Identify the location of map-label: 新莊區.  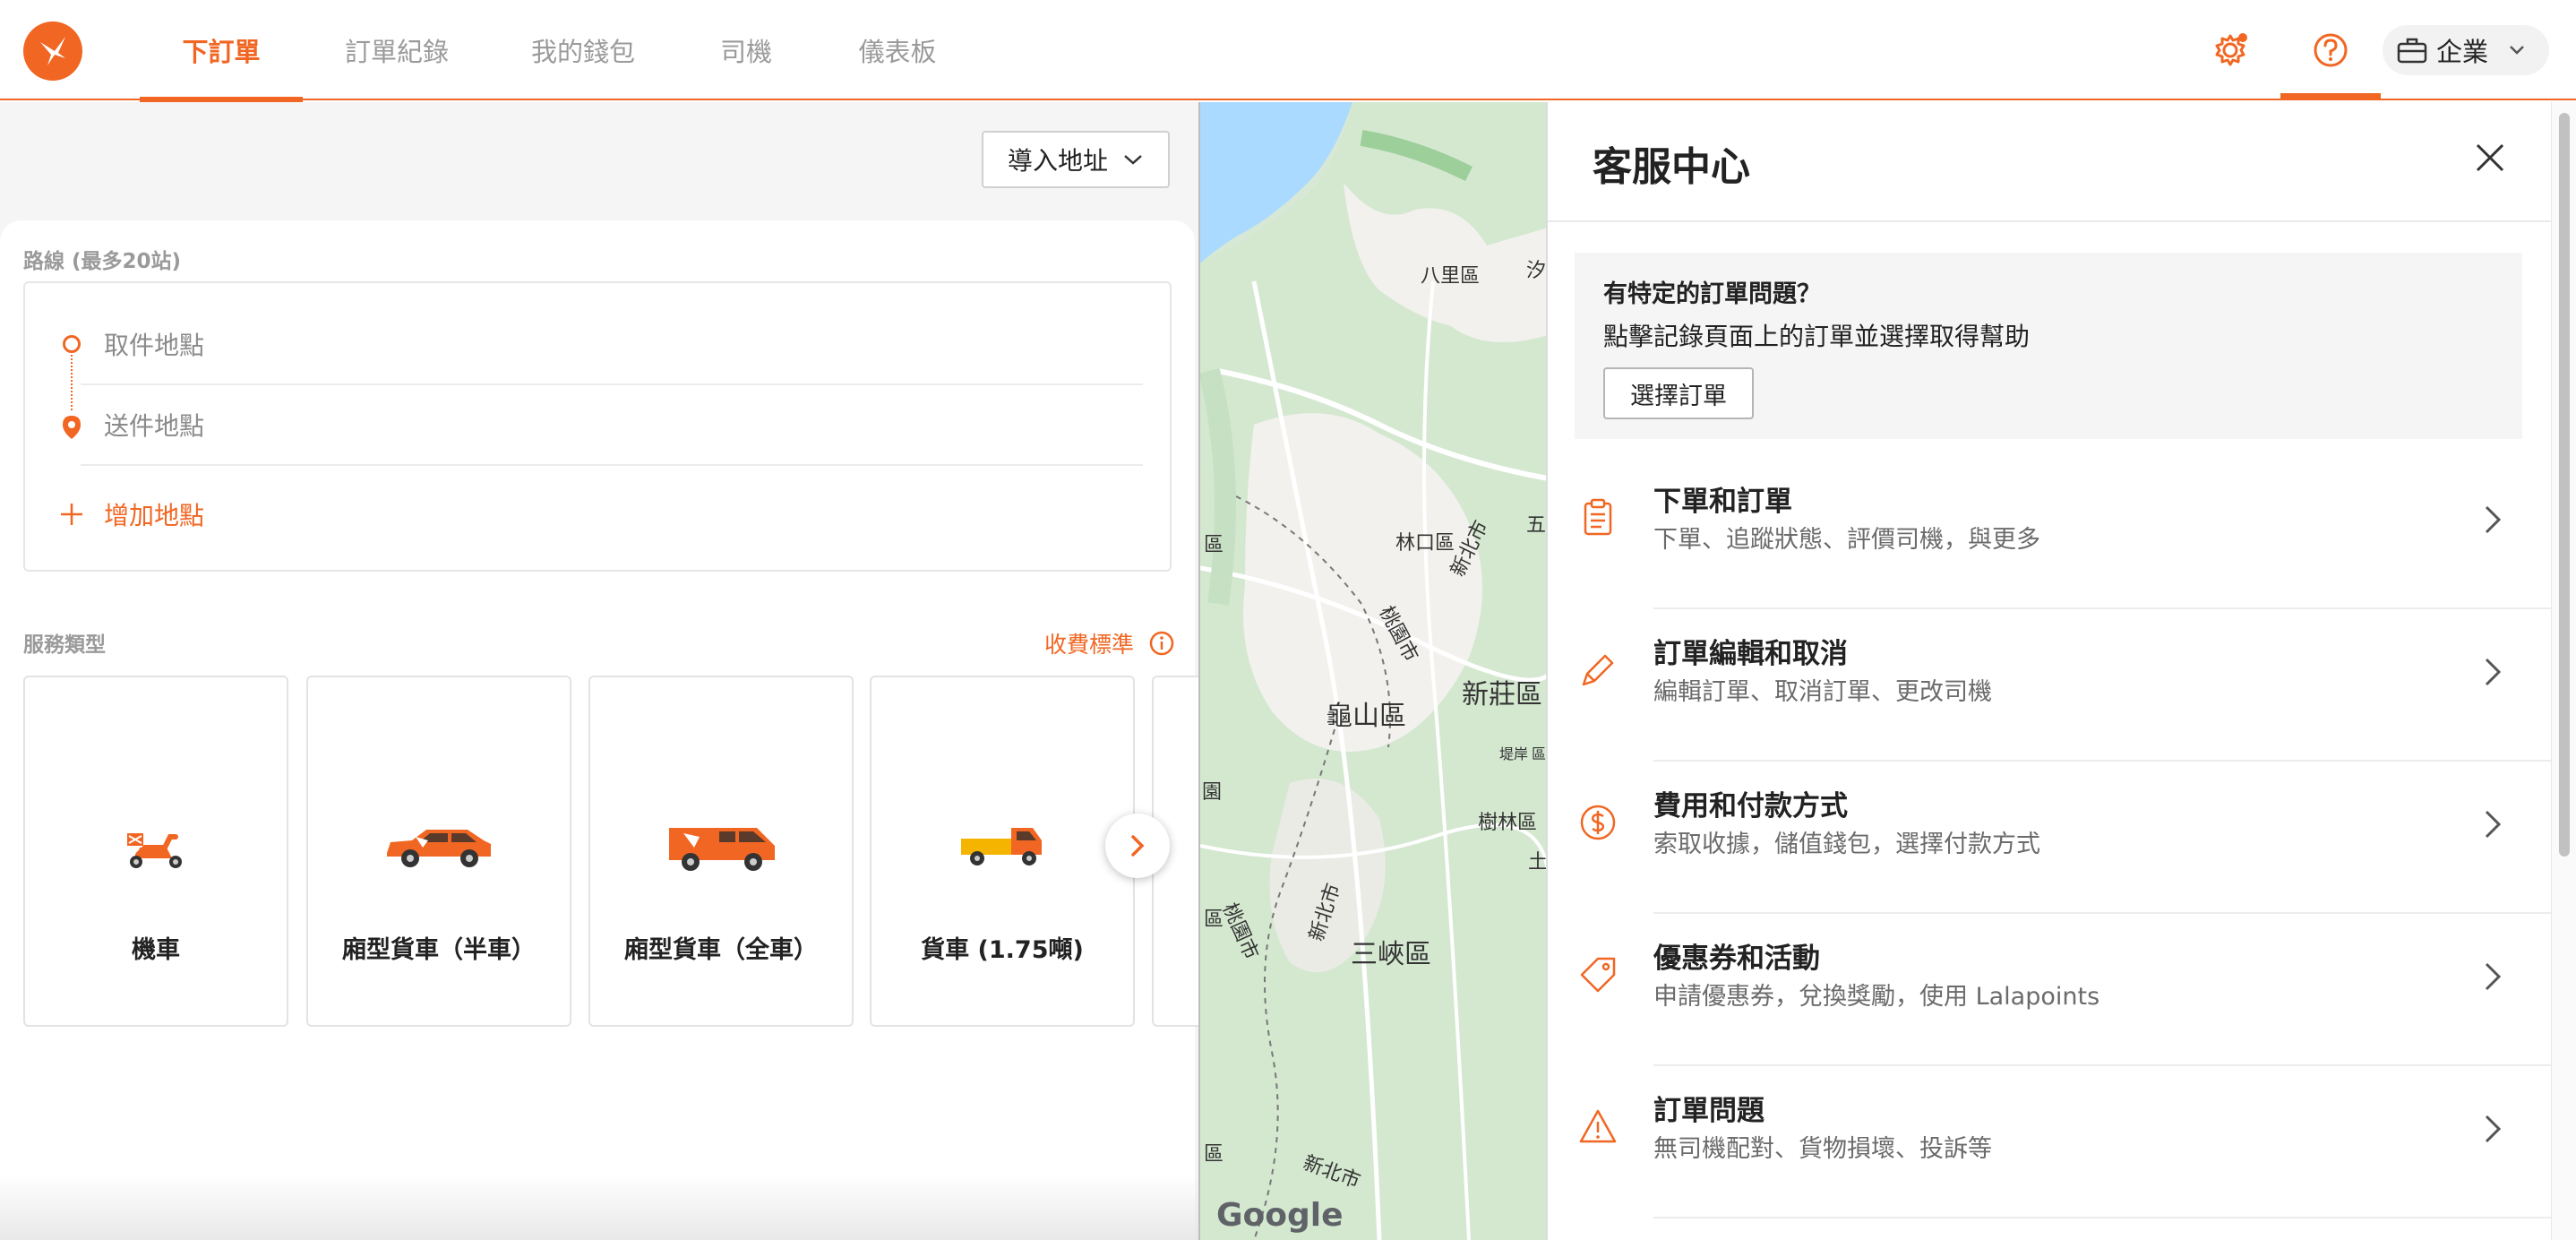
(1502, 695).